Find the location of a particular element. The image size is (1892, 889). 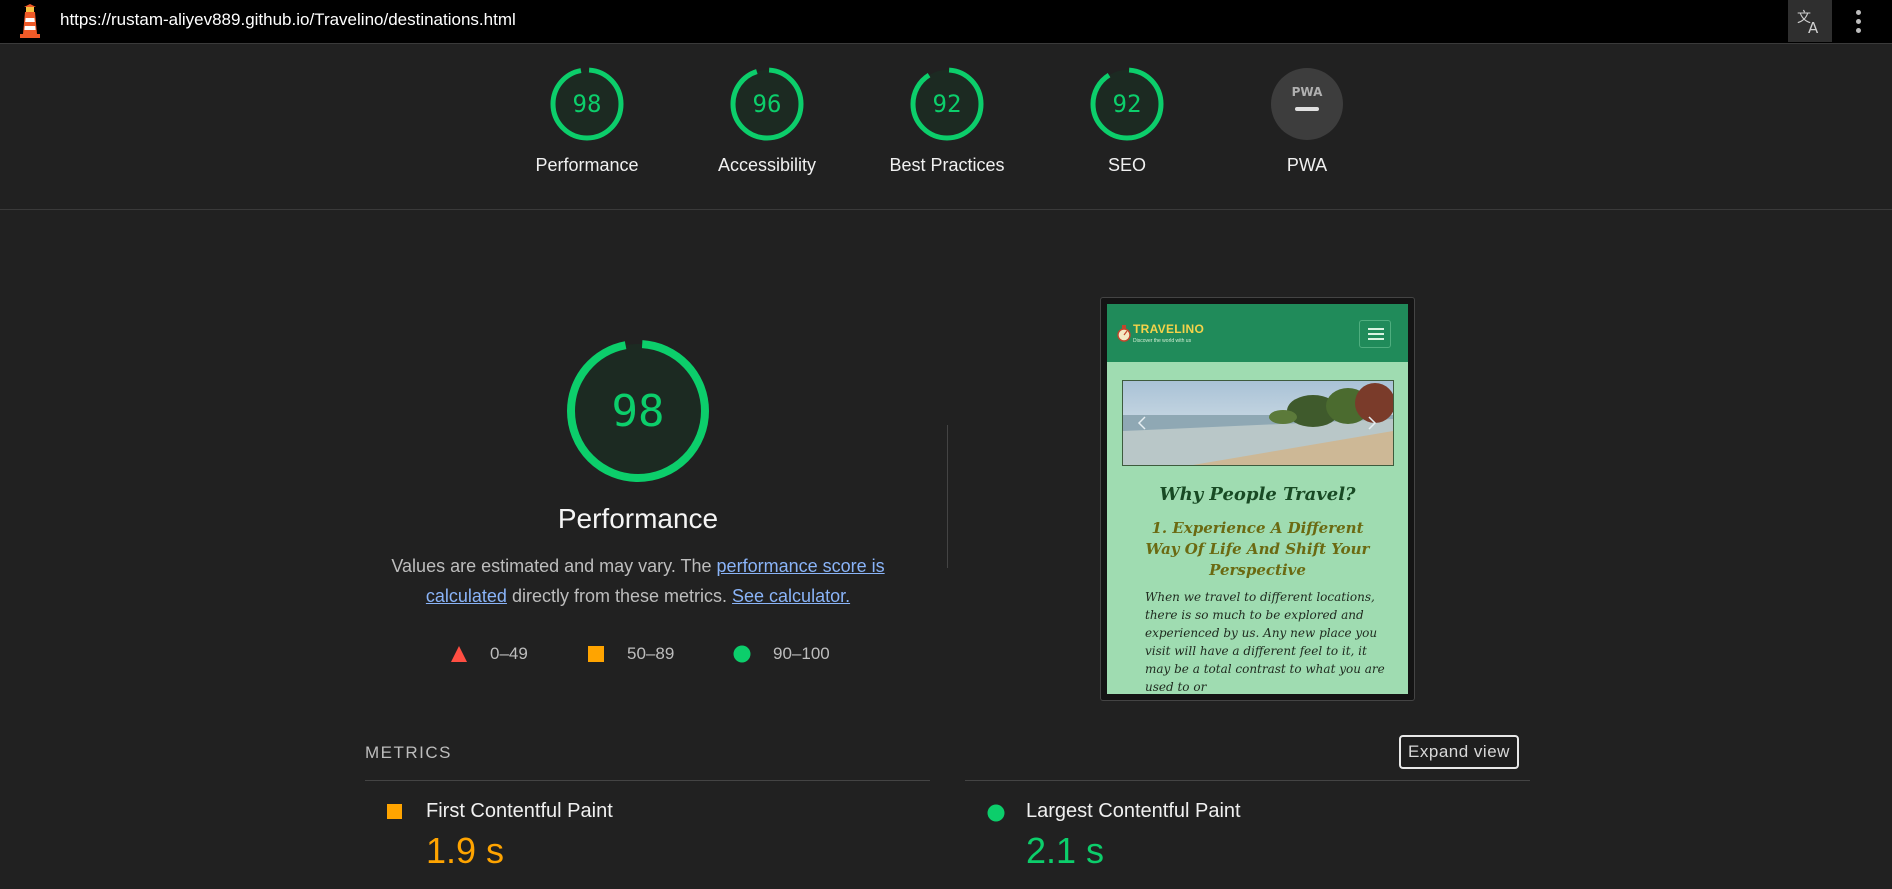

gauge-seo: 92 SEO is located at coordinates (1127, 121).